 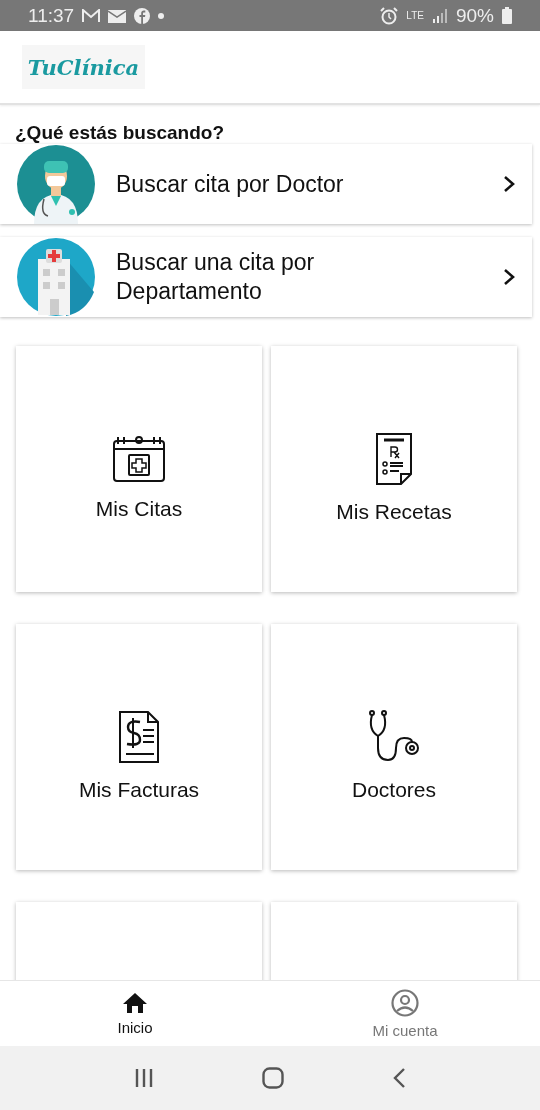 What do you see at coordinates (135, 1002) in the screenshot?
I see `home-icon` at bounding box center [135, 1002].